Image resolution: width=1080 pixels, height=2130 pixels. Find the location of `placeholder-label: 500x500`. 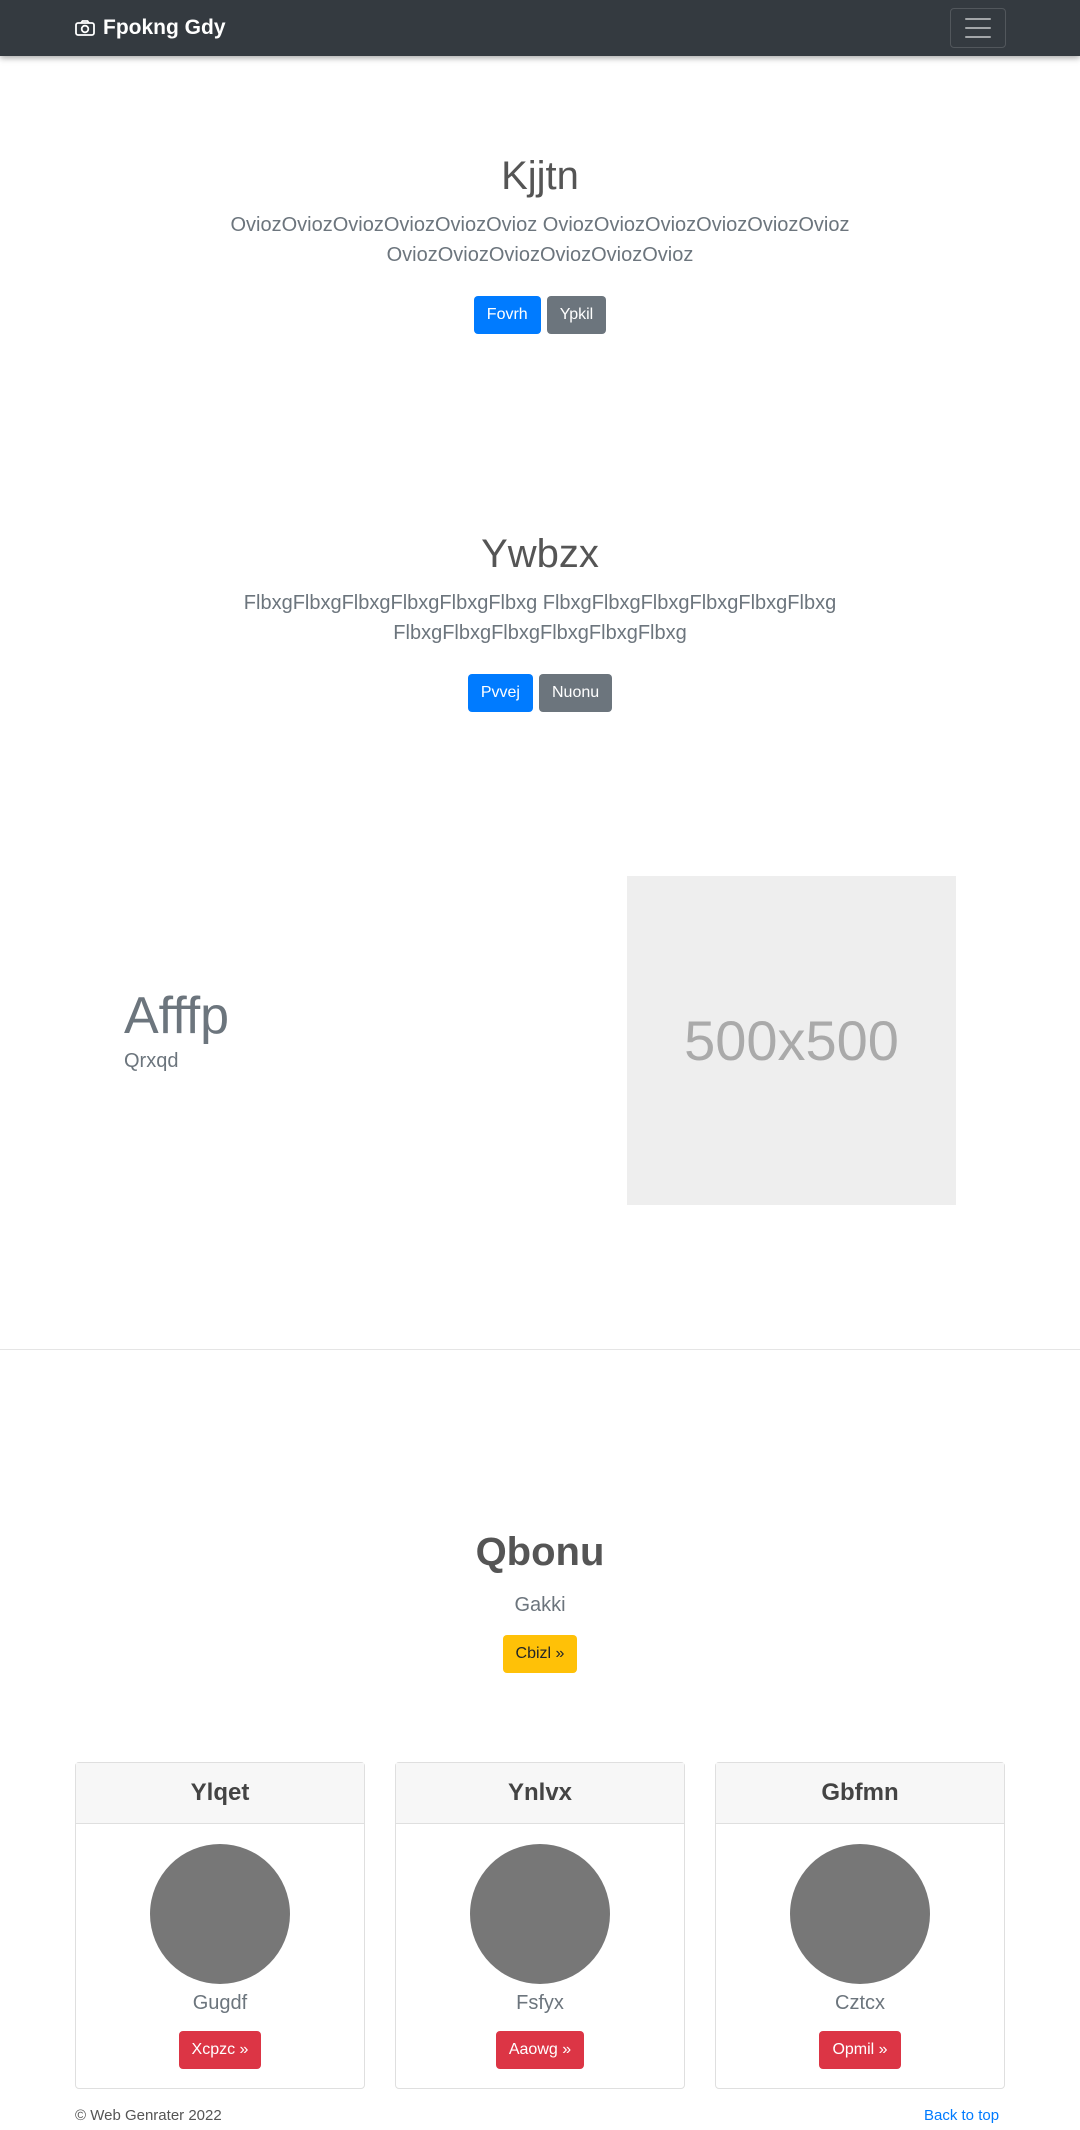

placeholder-label: 500x500 is located at coordinates (791, 1040).